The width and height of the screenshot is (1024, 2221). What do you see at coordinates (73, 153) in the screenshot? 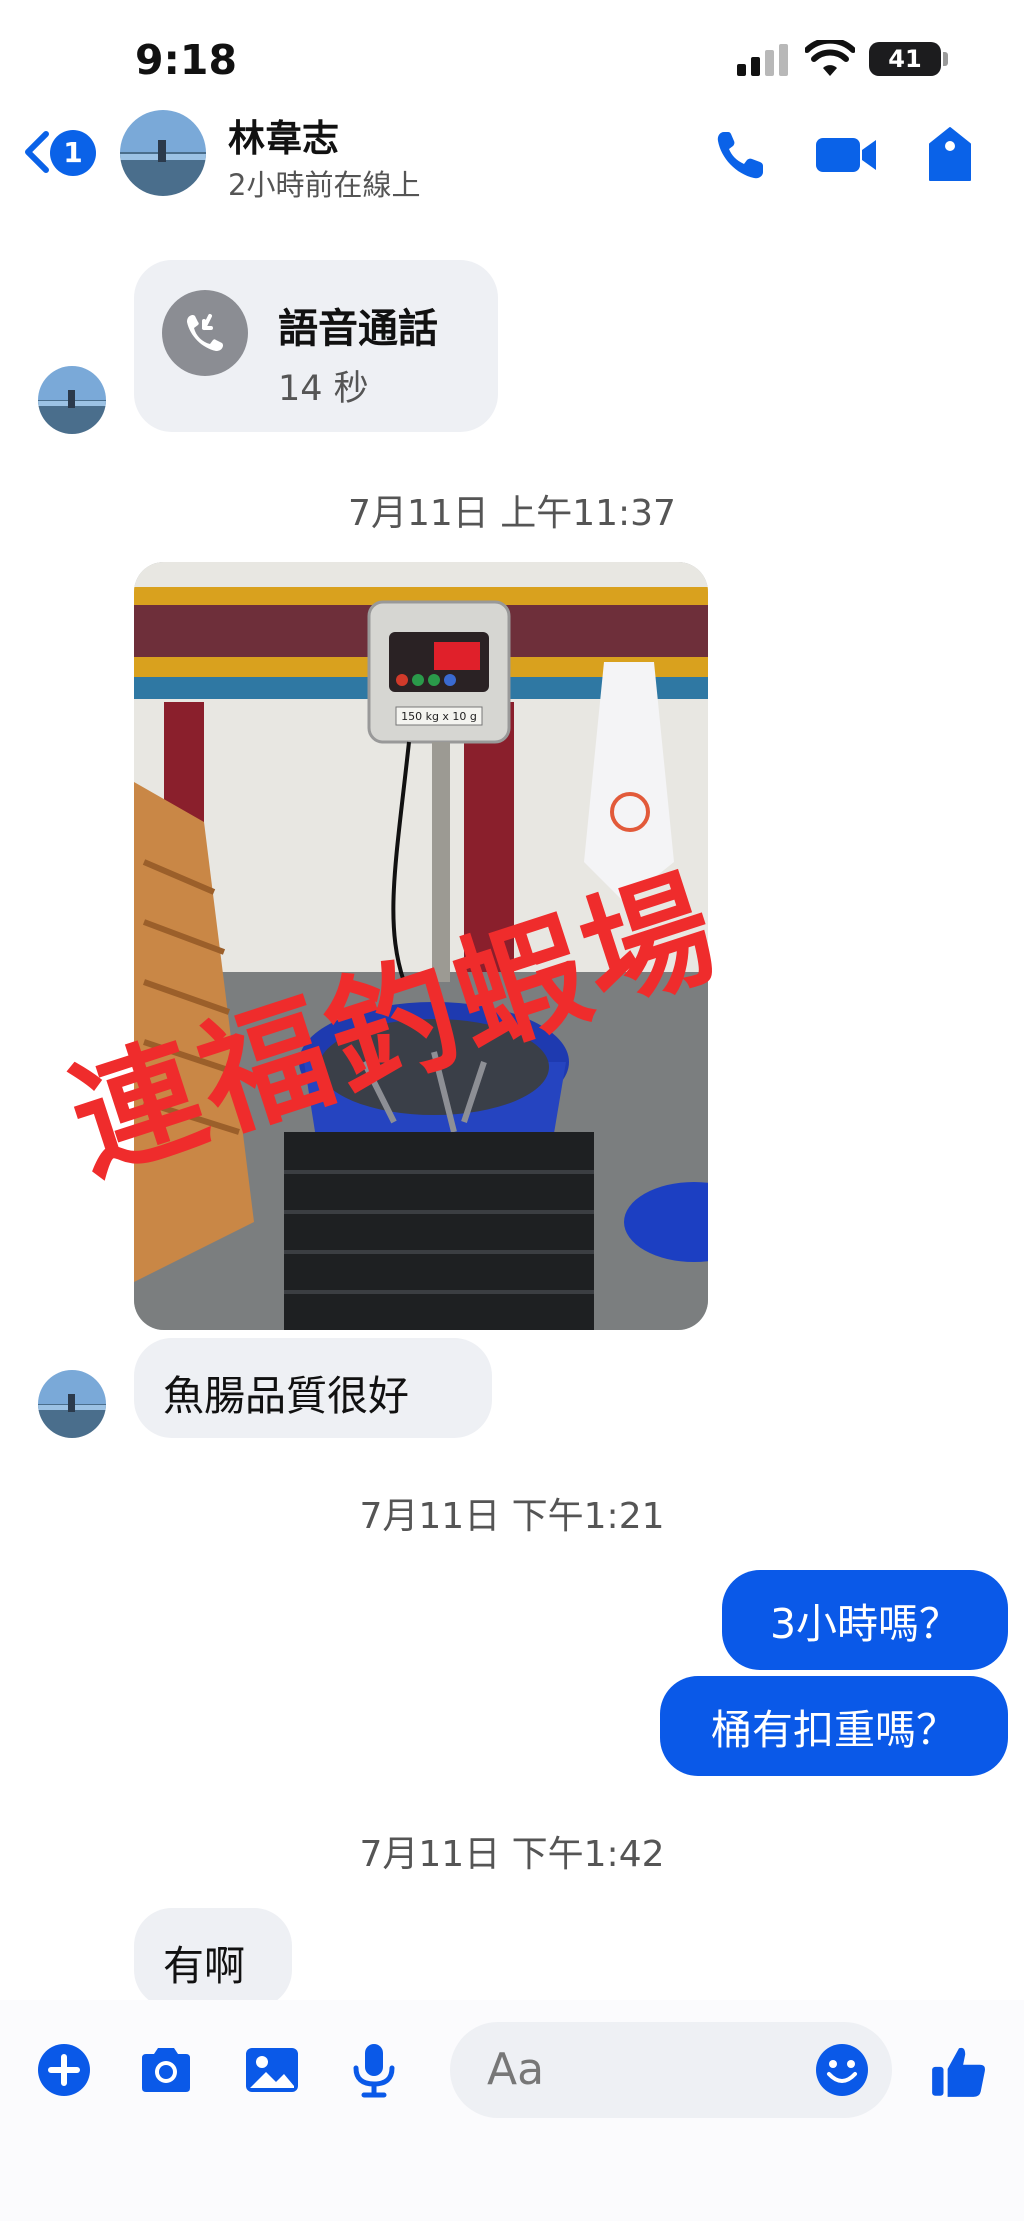
I see `unread-badge: 1` at bounding box center [73, 153].